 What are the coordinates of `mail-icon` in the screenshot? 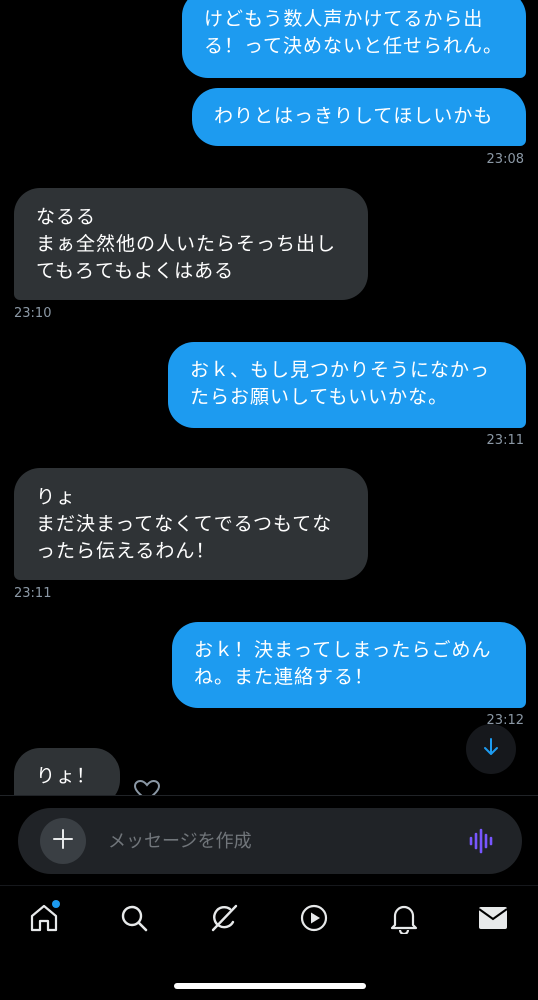 It's located at (493, 920).